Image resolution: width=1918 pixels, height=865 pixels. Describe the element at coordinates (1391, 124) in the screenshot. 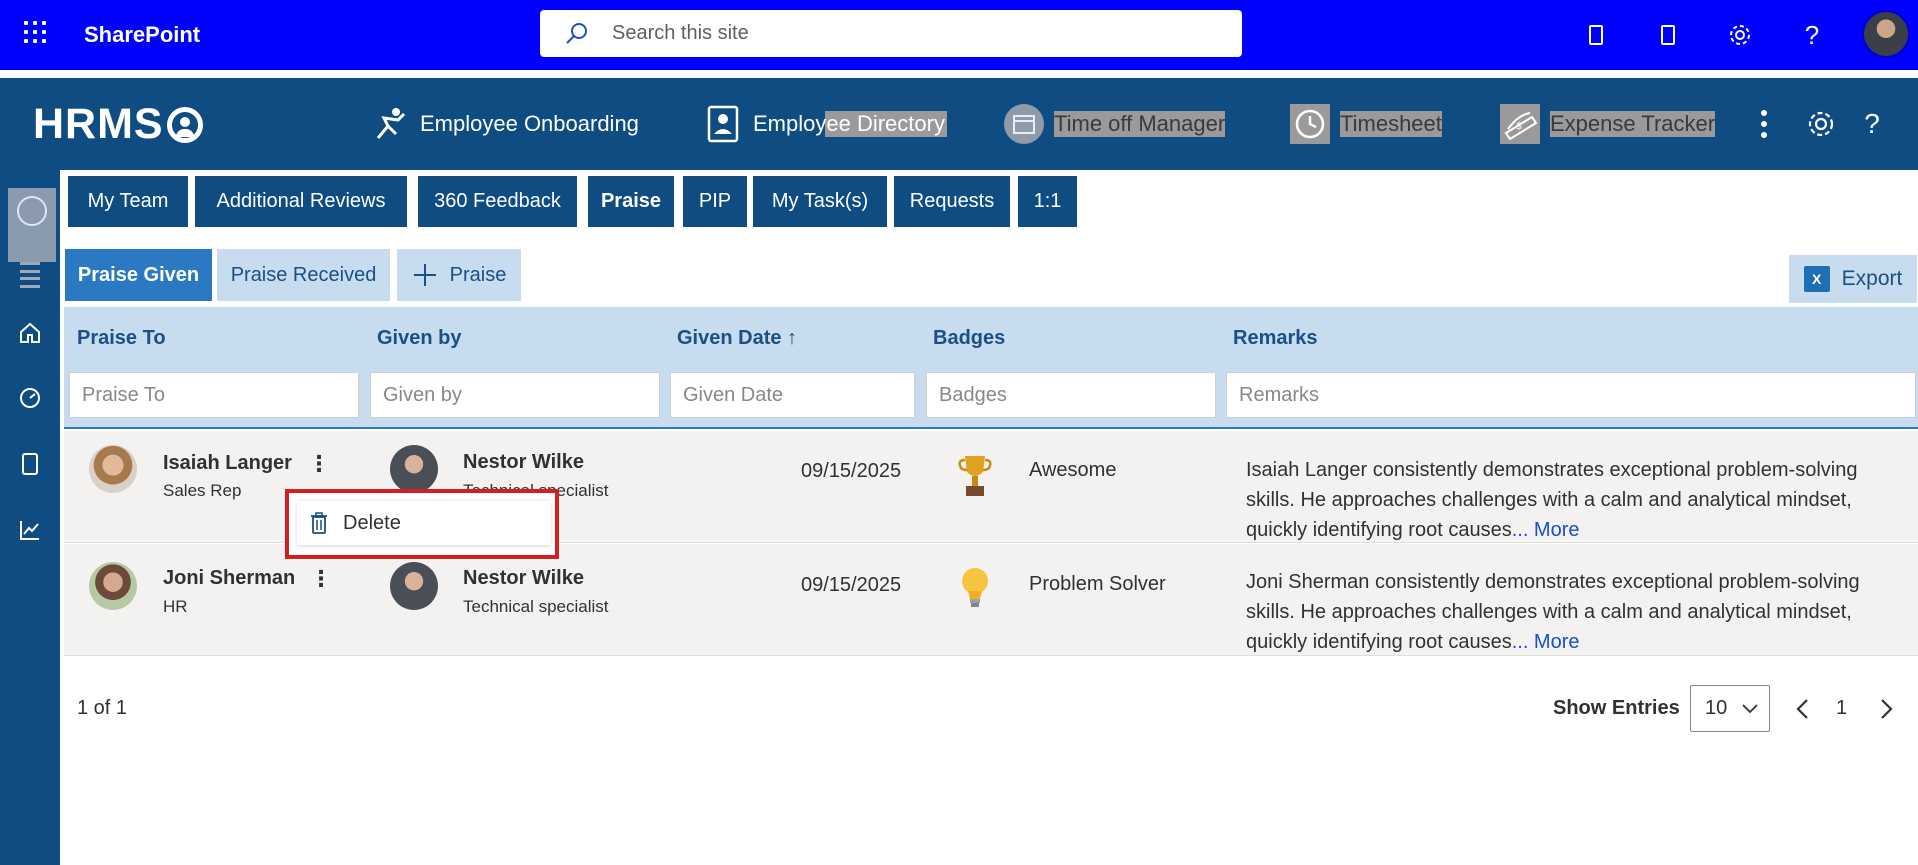

I see `nav-label: Timesheet` at that location.